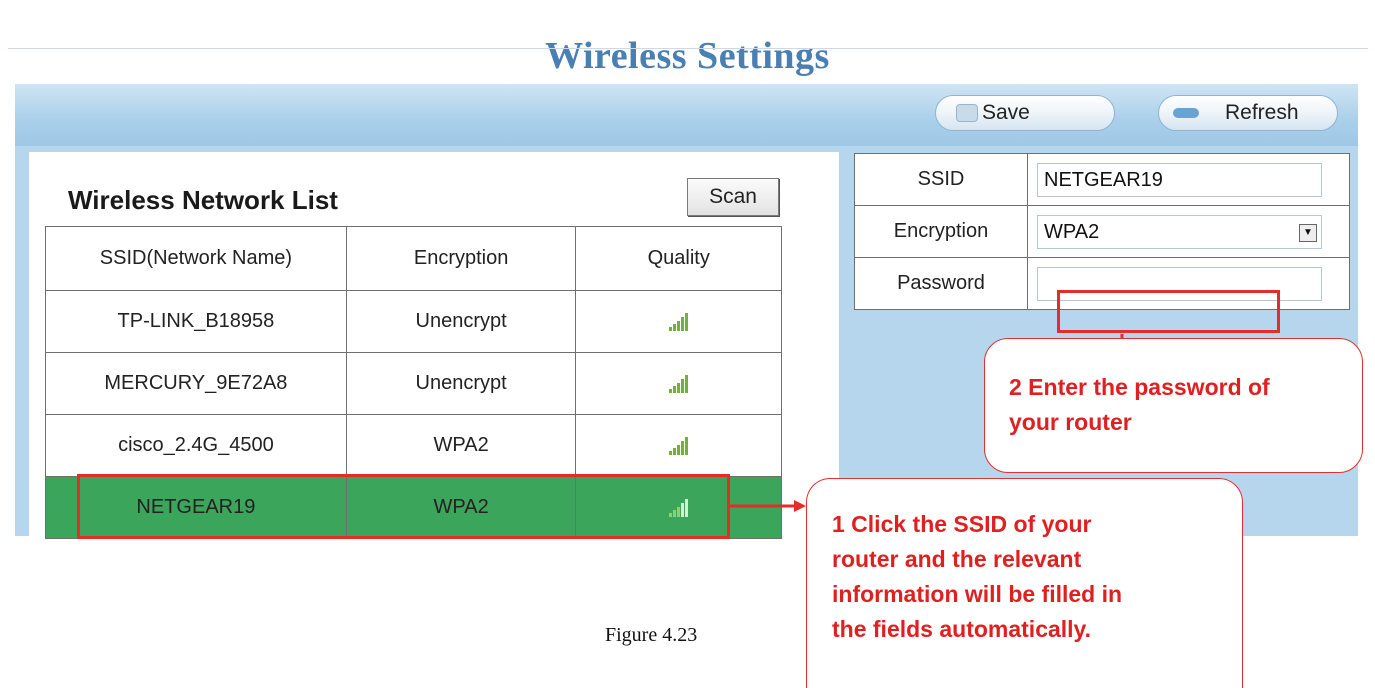 This screenshot has height=688, width=1375. Describe the element at coordinates (977, 594) in the screenshot. I see `callout-line: information will be filled in` at that location.